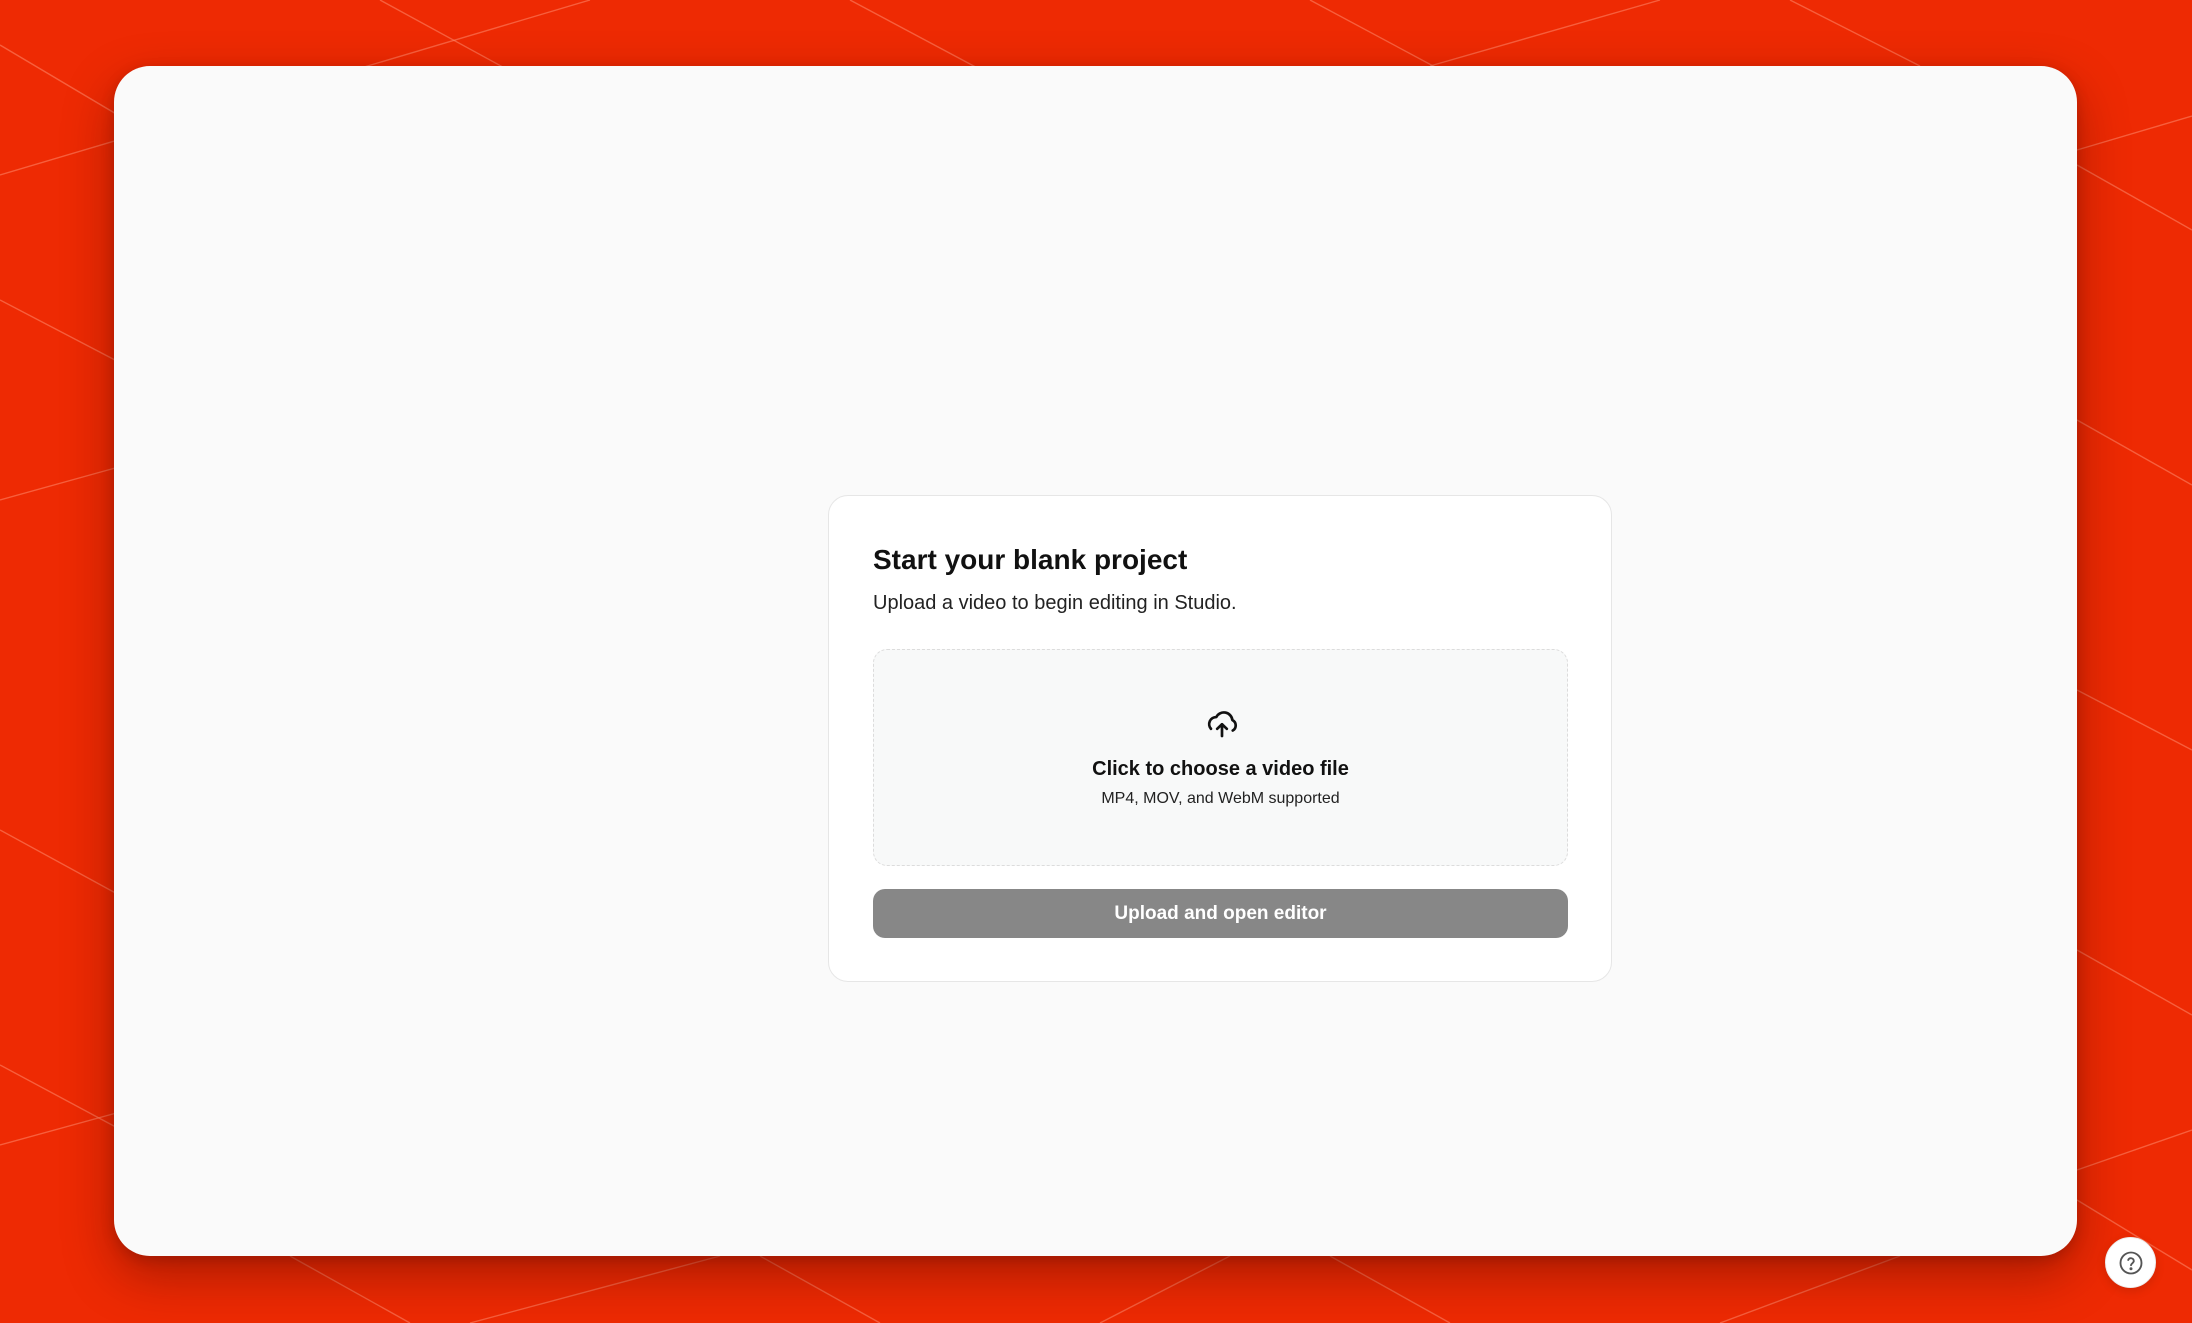 The image size is (2192, 1323). What do you see at coordinates (1220, 913) in the screenshot?
I see `upload-open-editor-button: Upload and open editor` at bounding box center [1220, 913].